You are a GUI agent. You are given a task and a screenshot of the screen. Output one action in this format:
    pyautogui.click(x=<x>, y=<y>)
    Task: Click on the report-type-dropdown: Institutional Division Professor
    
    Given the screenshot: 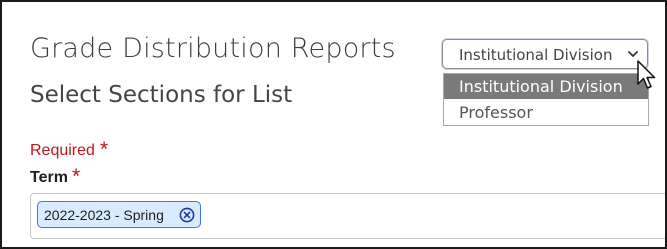 What is the action you would take?
    pyautogui.click(x=546, y=99)
    